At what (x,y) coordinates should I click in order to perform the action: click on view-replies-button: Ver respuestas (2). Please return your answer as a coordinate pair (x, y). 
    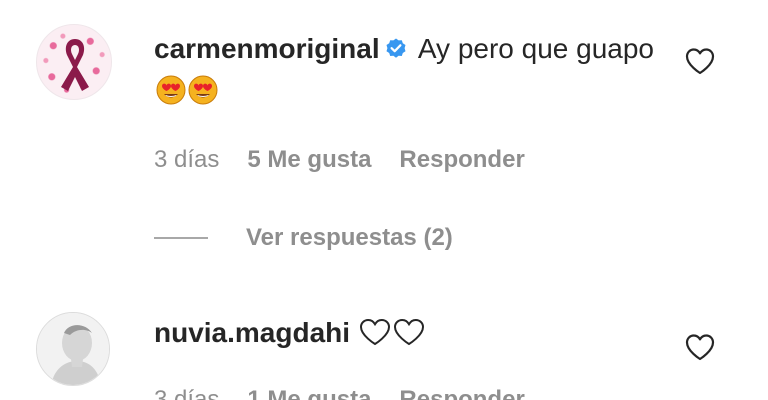
    Looking at the image, I should click on (303, 238).